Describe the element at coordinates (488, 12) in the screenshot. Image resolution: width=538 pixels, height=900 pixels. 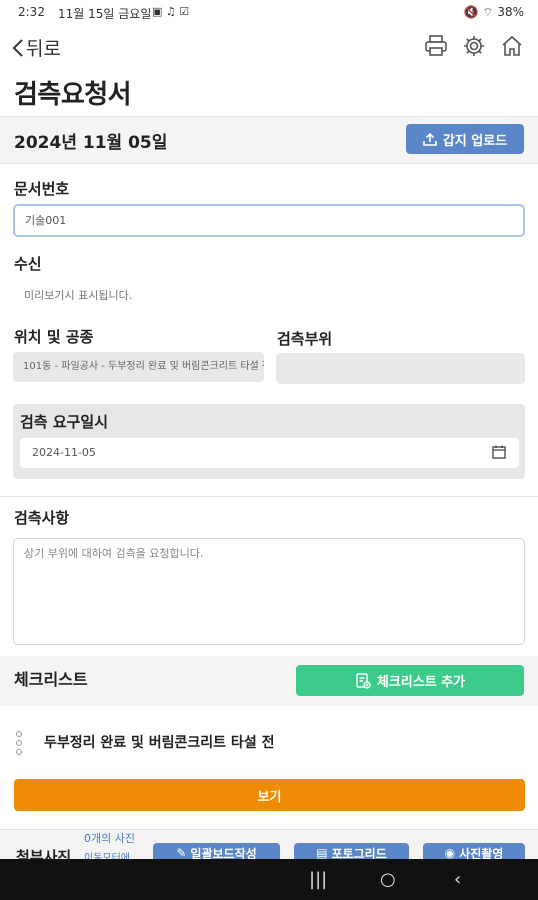
I see `wifi-icon: ⌔` at that location.